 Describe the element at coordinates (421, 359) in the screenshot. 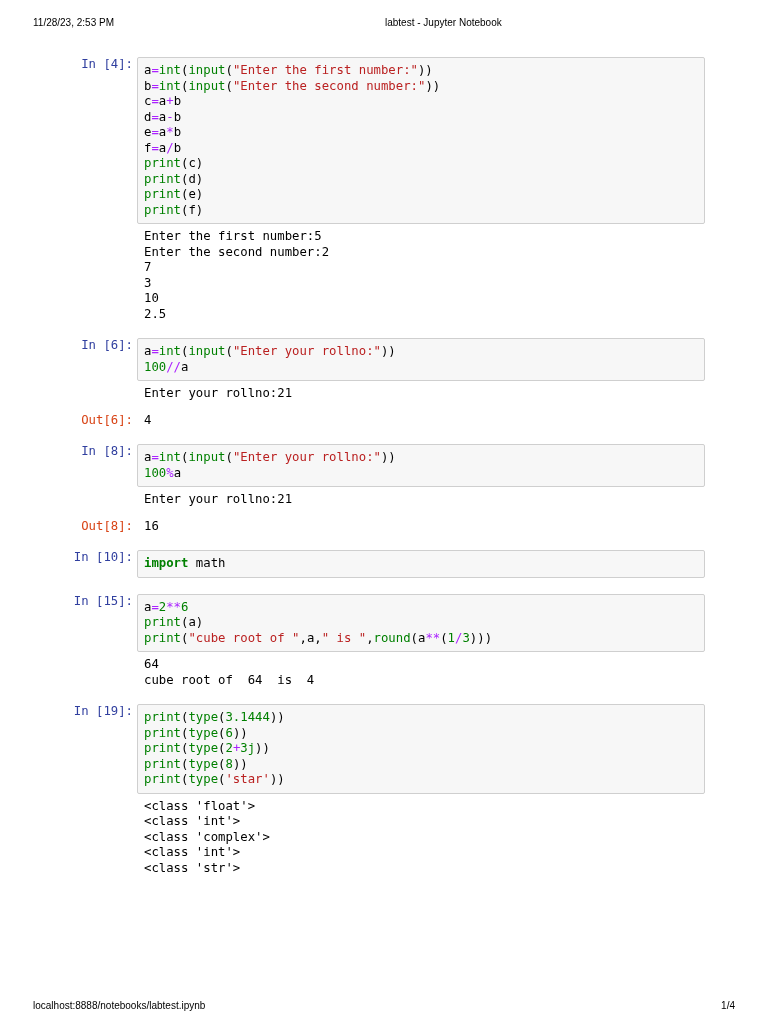

I see `code-cell: a=int(input("Enter your rollno:")) 100//a` at that location.